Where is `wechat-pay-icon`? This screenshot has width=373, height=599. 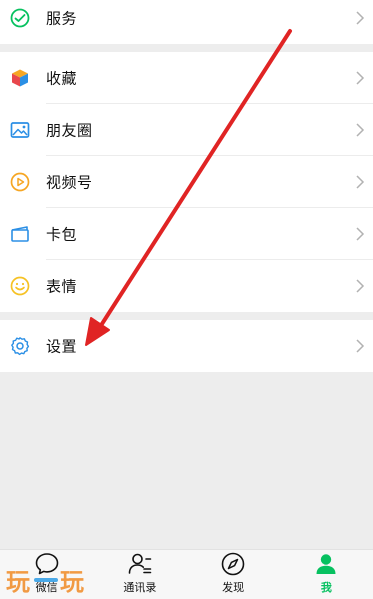 wechat-pay-icon is located at coordinates (20, 18).